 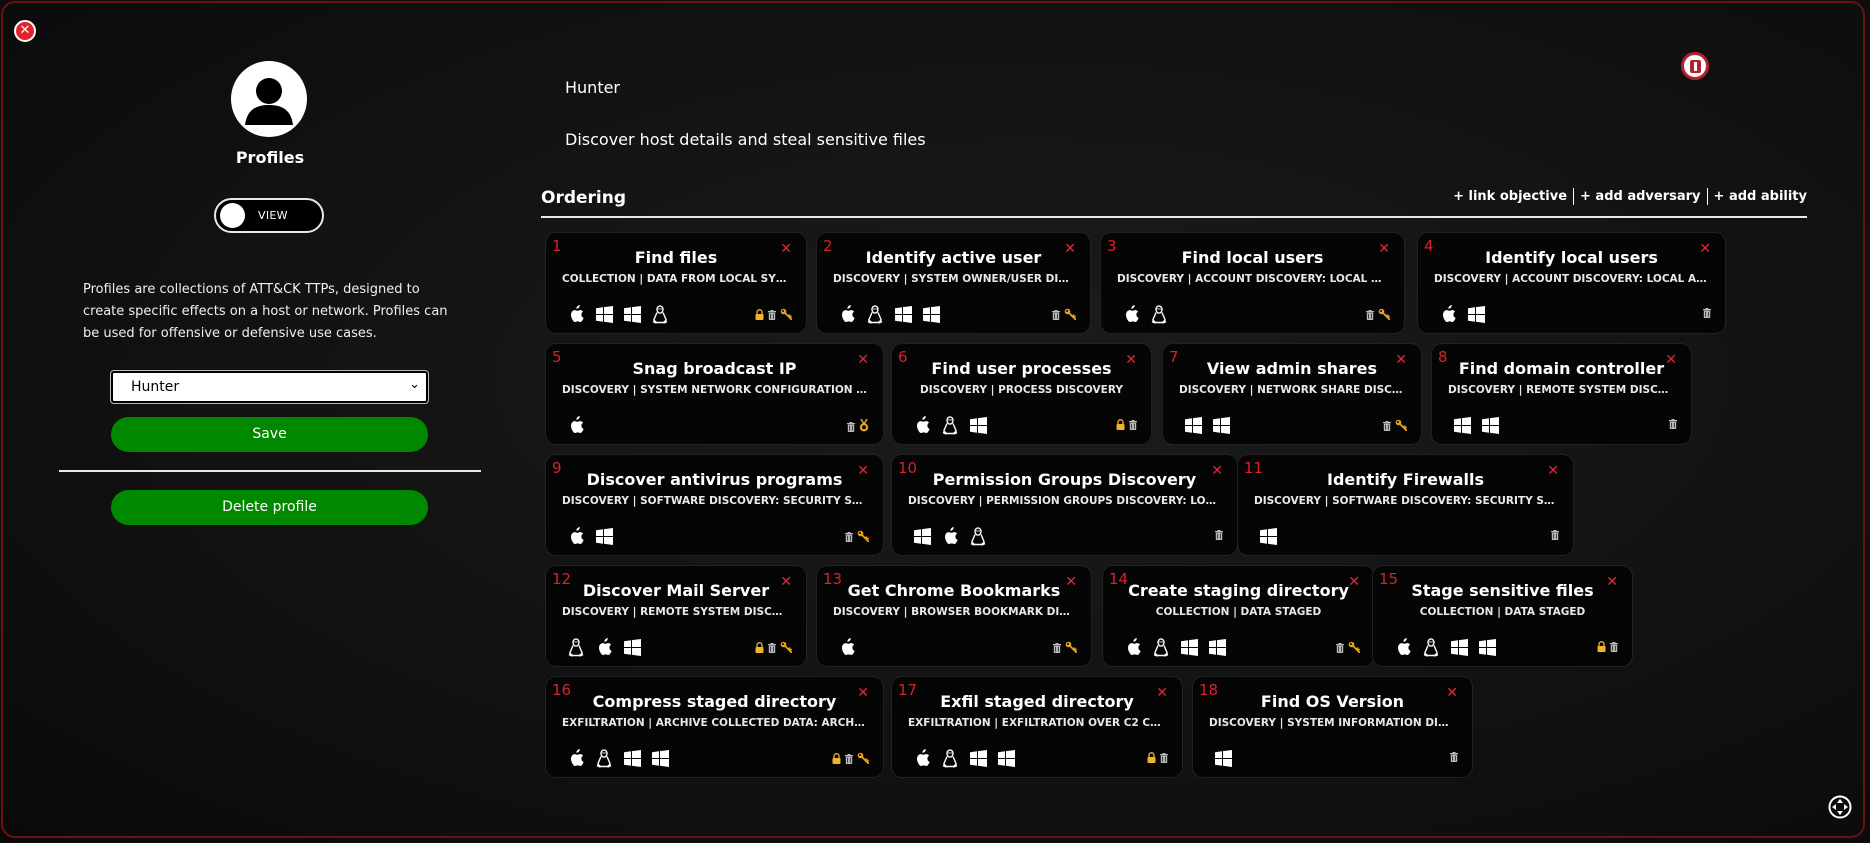 I want to click on add-adversary-button: + add adversary, so click(x=1640, y=196).